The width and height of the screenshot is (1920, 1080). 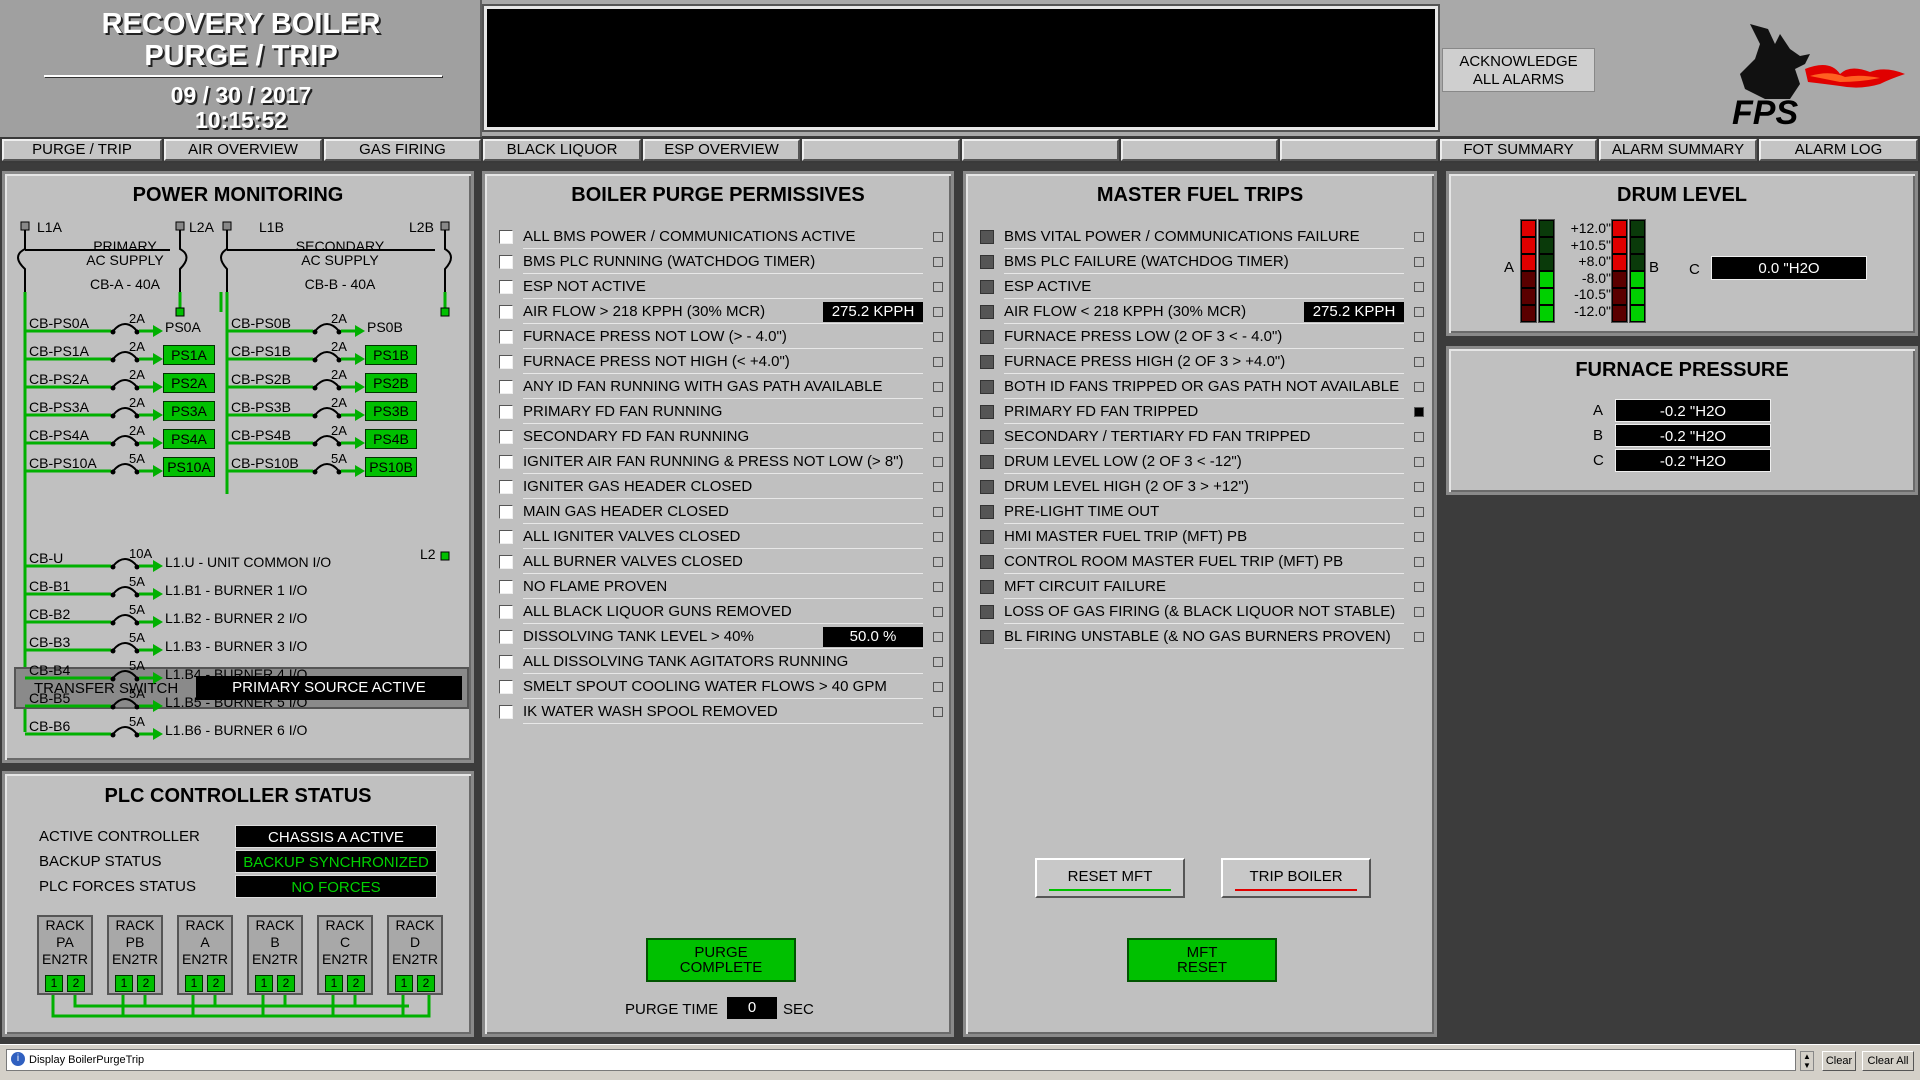 I want to click on ack-line2: ALL ALARMS, so click(x=1518, y=79).